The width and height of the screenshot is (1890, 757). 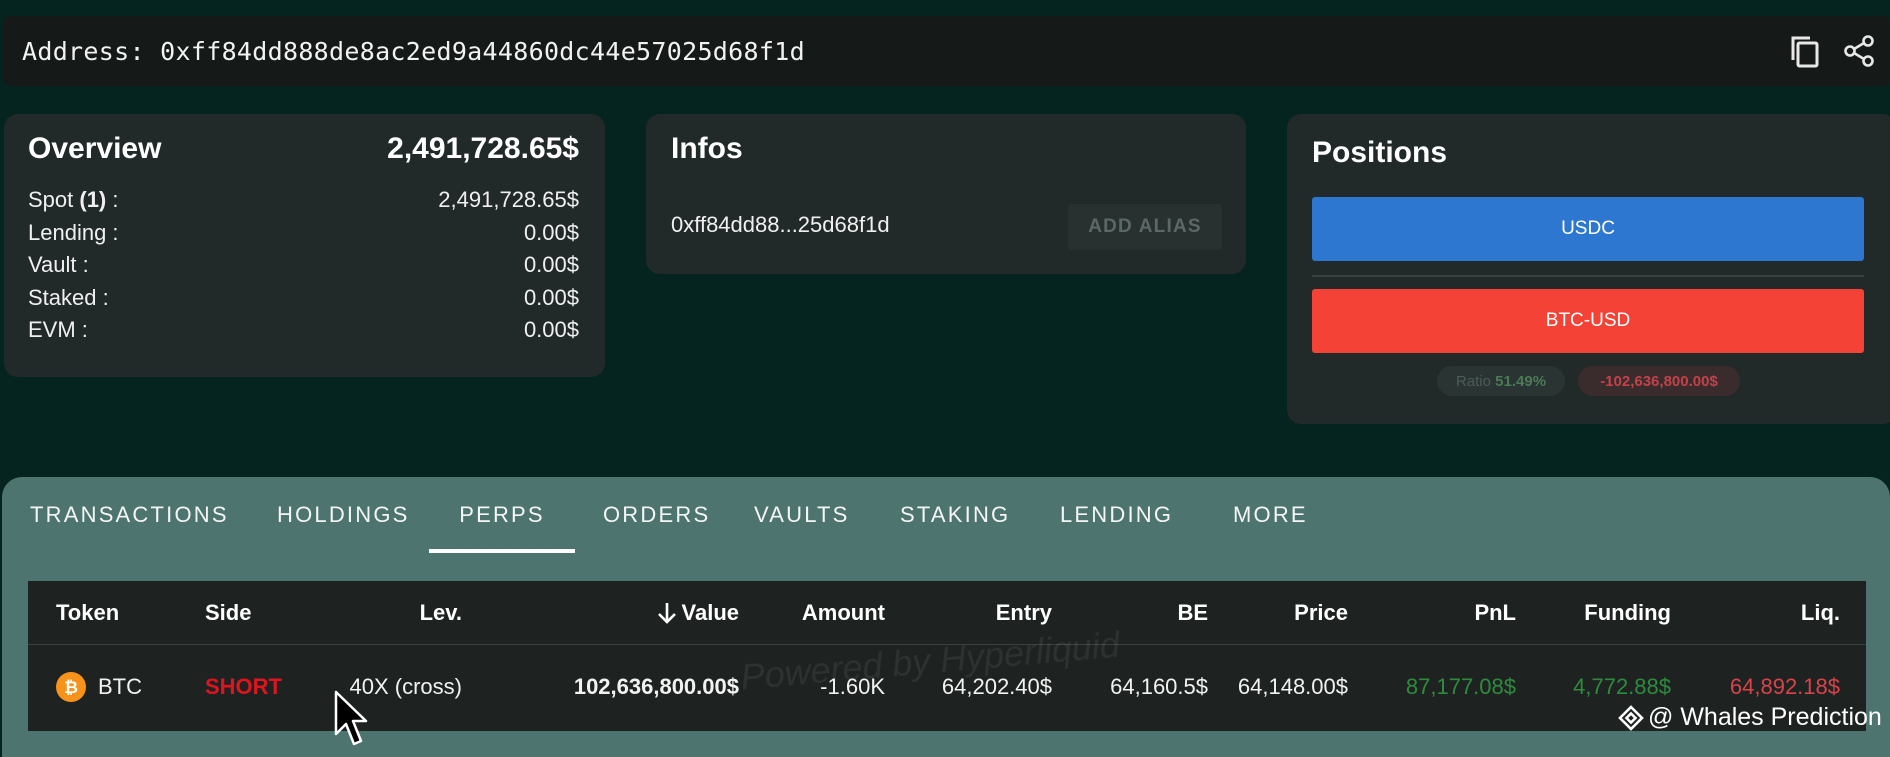 What do you see at coordinates (1292, 686) in the screenshot?
I see `cell-price: 64,148.00$` at bounding box center [1292, 686].